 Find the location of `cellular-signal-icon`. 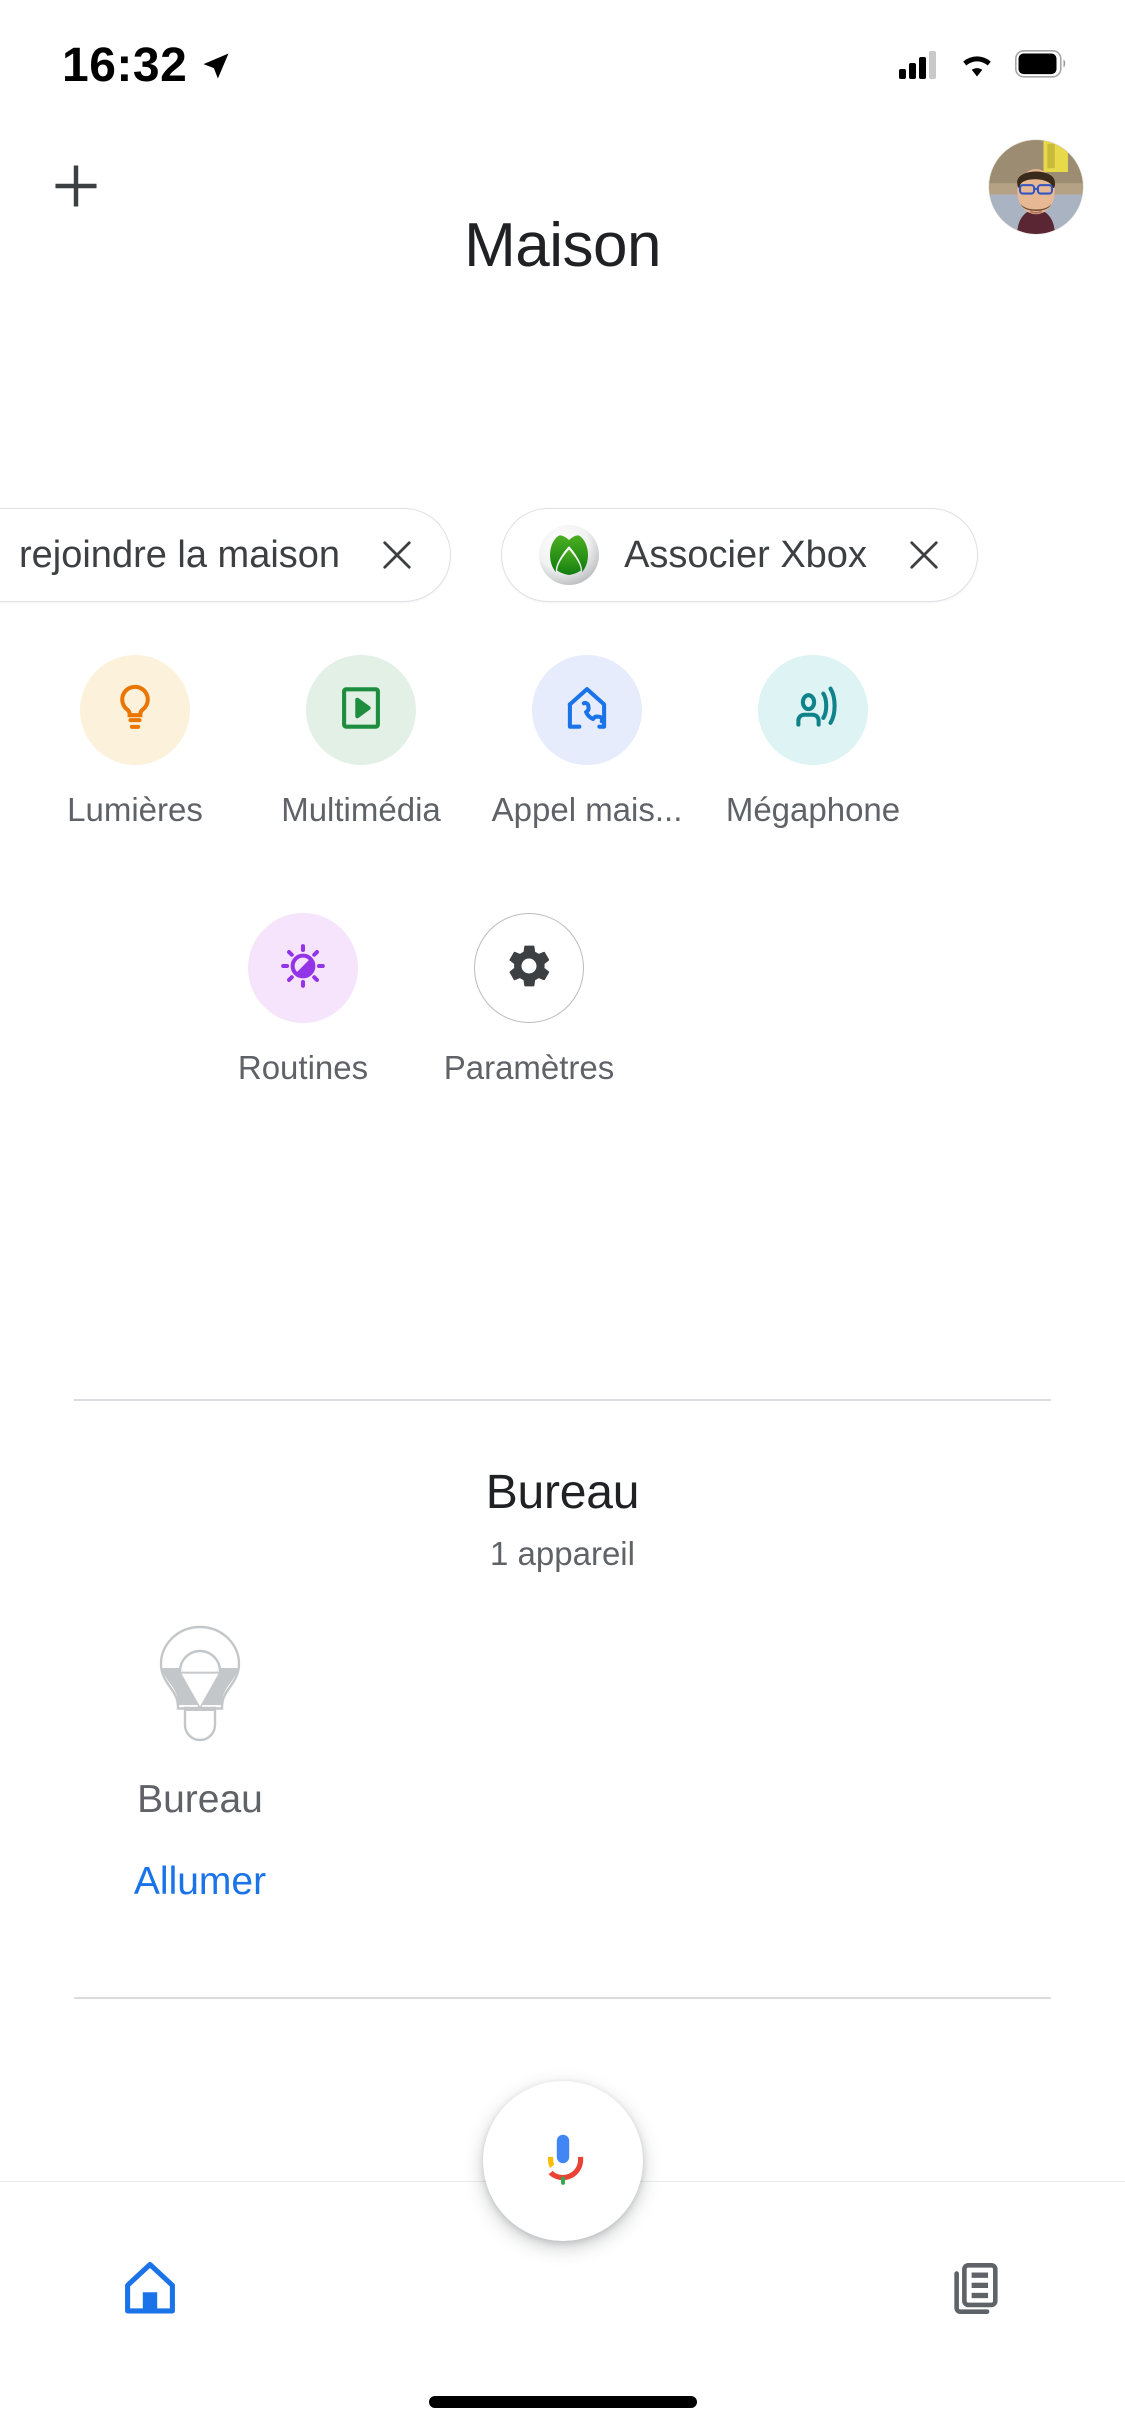

cellular-signal-icon is located at coordinates (919, 66).